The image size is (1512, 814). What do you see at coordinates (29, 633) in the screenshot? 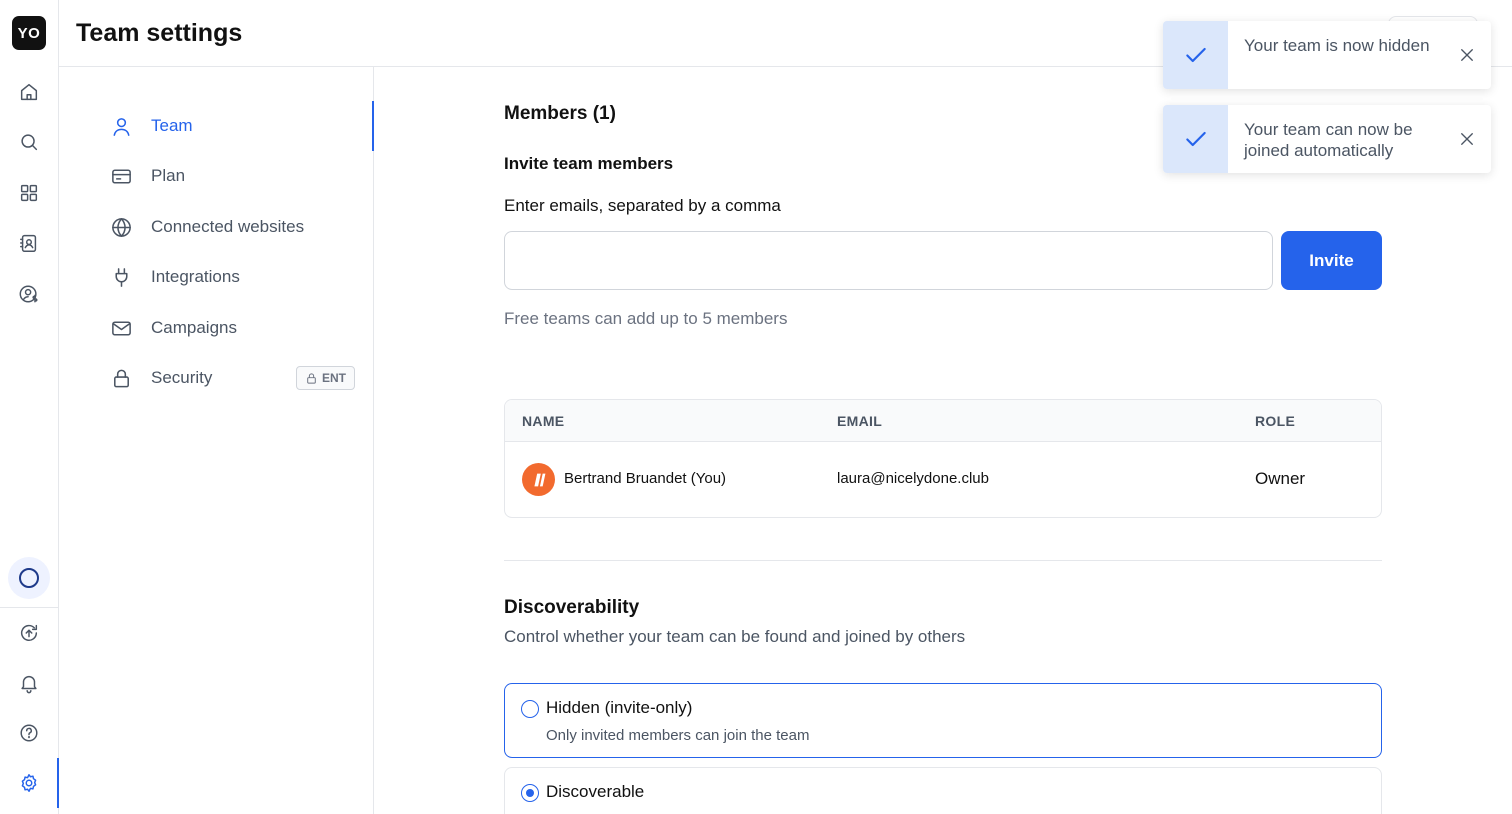
I see `upload-icon` at bounding box center [29, 633].